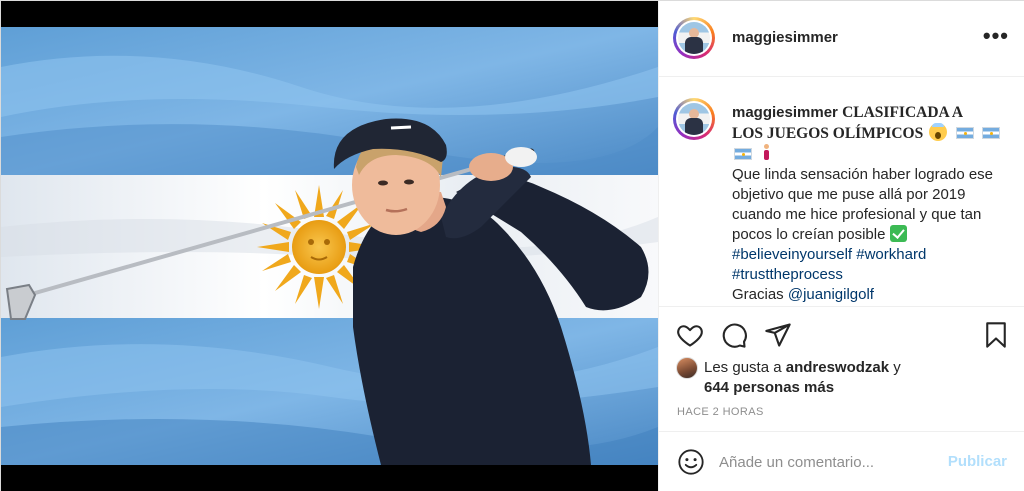 This screenshot has width=1024, height=491. I want to click on screaming-face-emoji-icon, so click(938, 132).